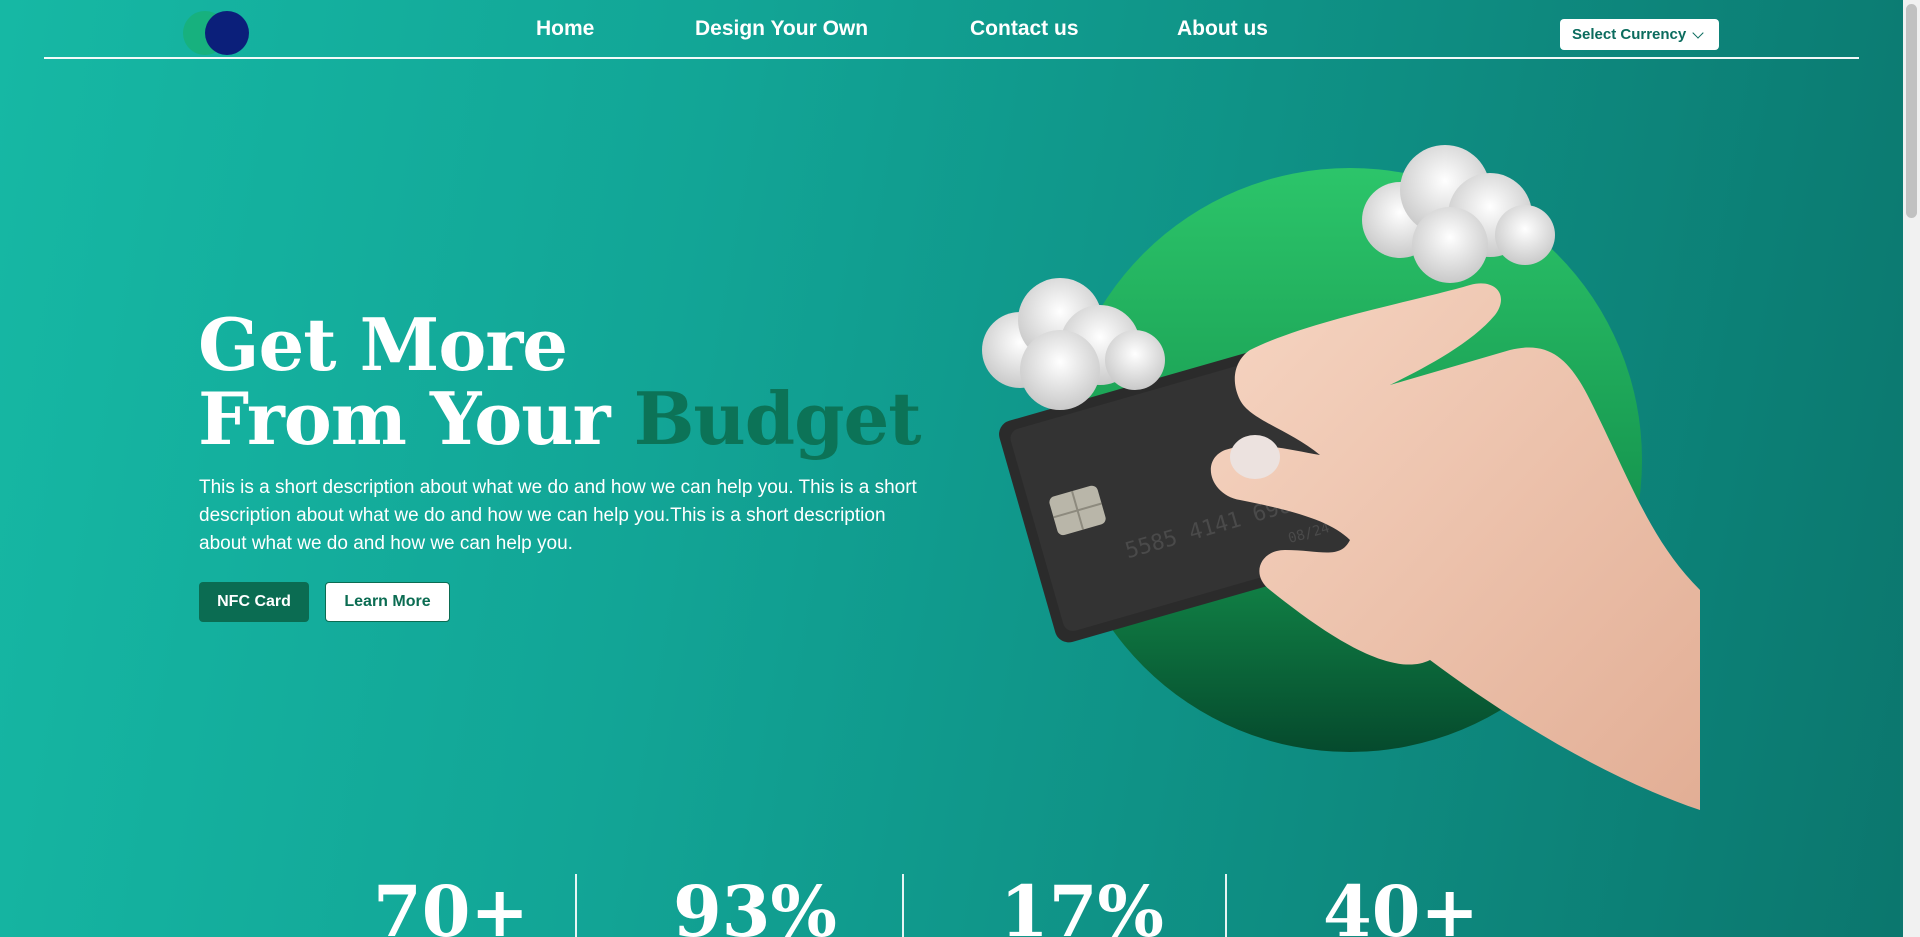 This screenshot has width=1920, height=937. I want to click on nav-about-us: About us, so click(1222, 29).